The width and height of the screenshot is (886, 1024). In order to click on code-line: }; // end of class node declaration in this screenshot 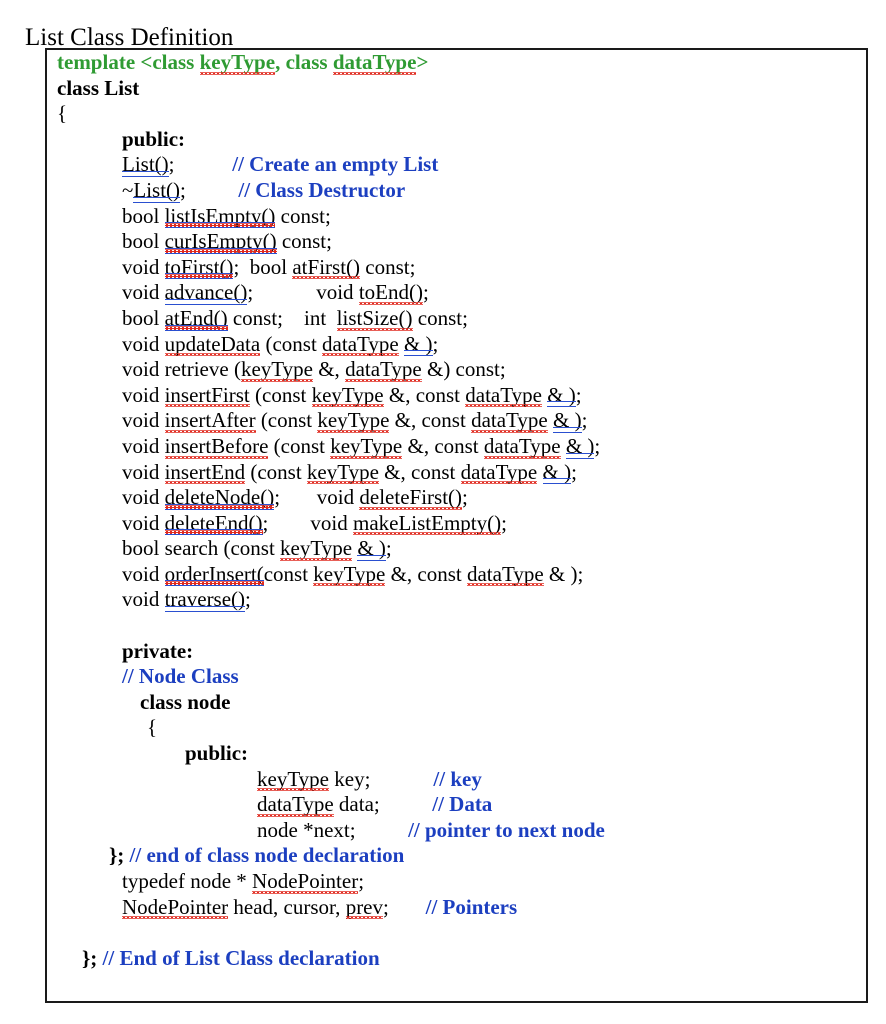, I will do `click(456, 856)`.